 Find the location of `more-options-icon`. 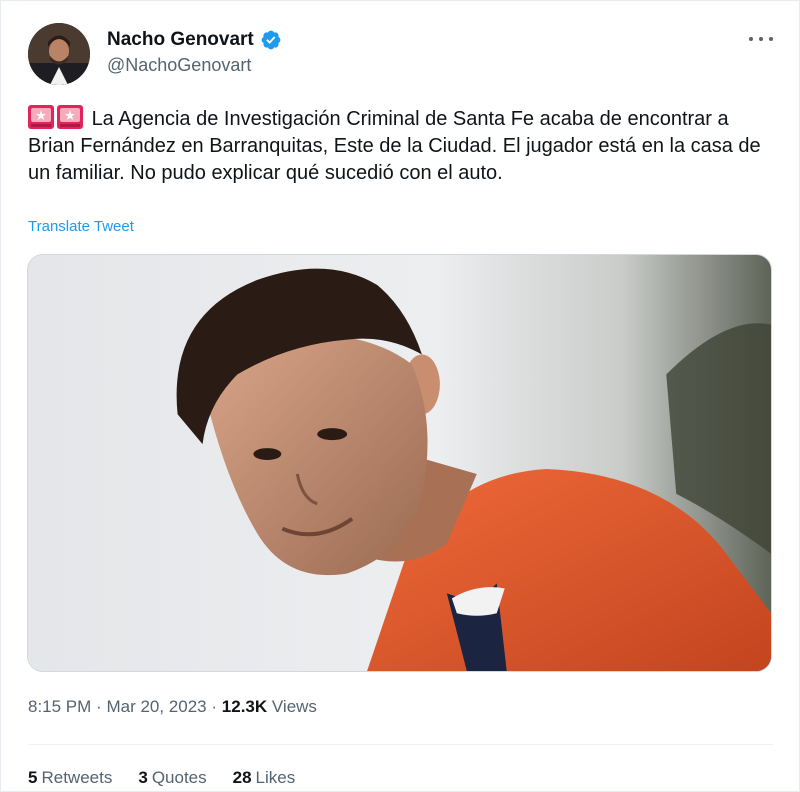

more-options-icon is located at coordinates (761, 39).